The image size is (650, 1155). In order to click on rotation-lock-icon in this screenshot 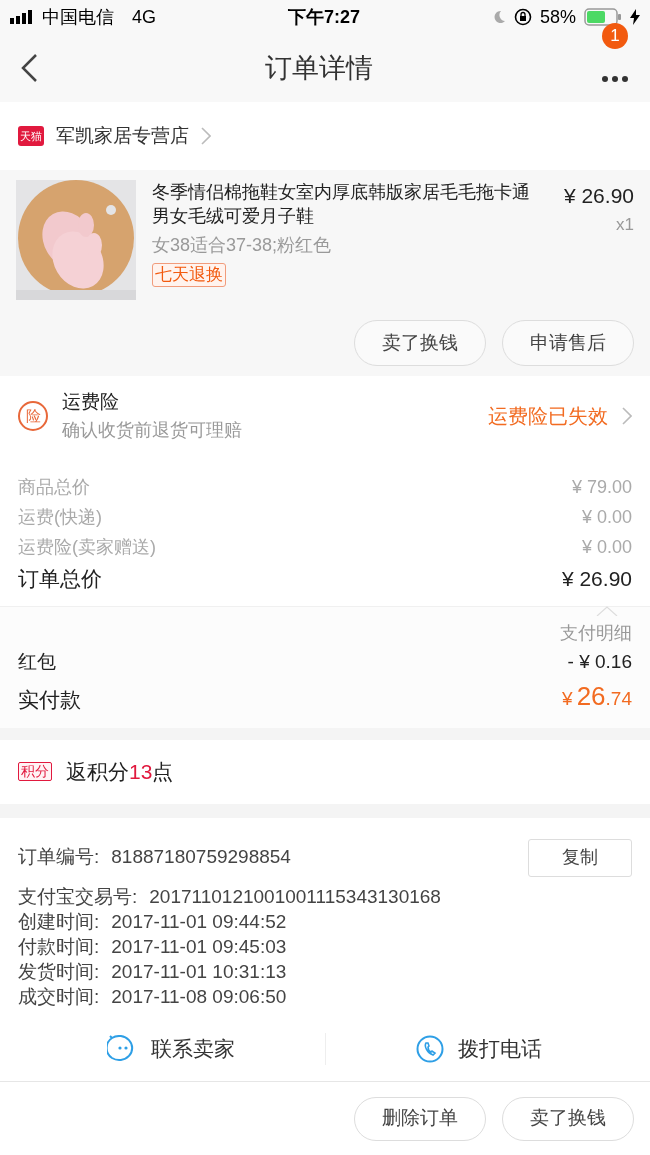, I will do `click(522, 17)`.